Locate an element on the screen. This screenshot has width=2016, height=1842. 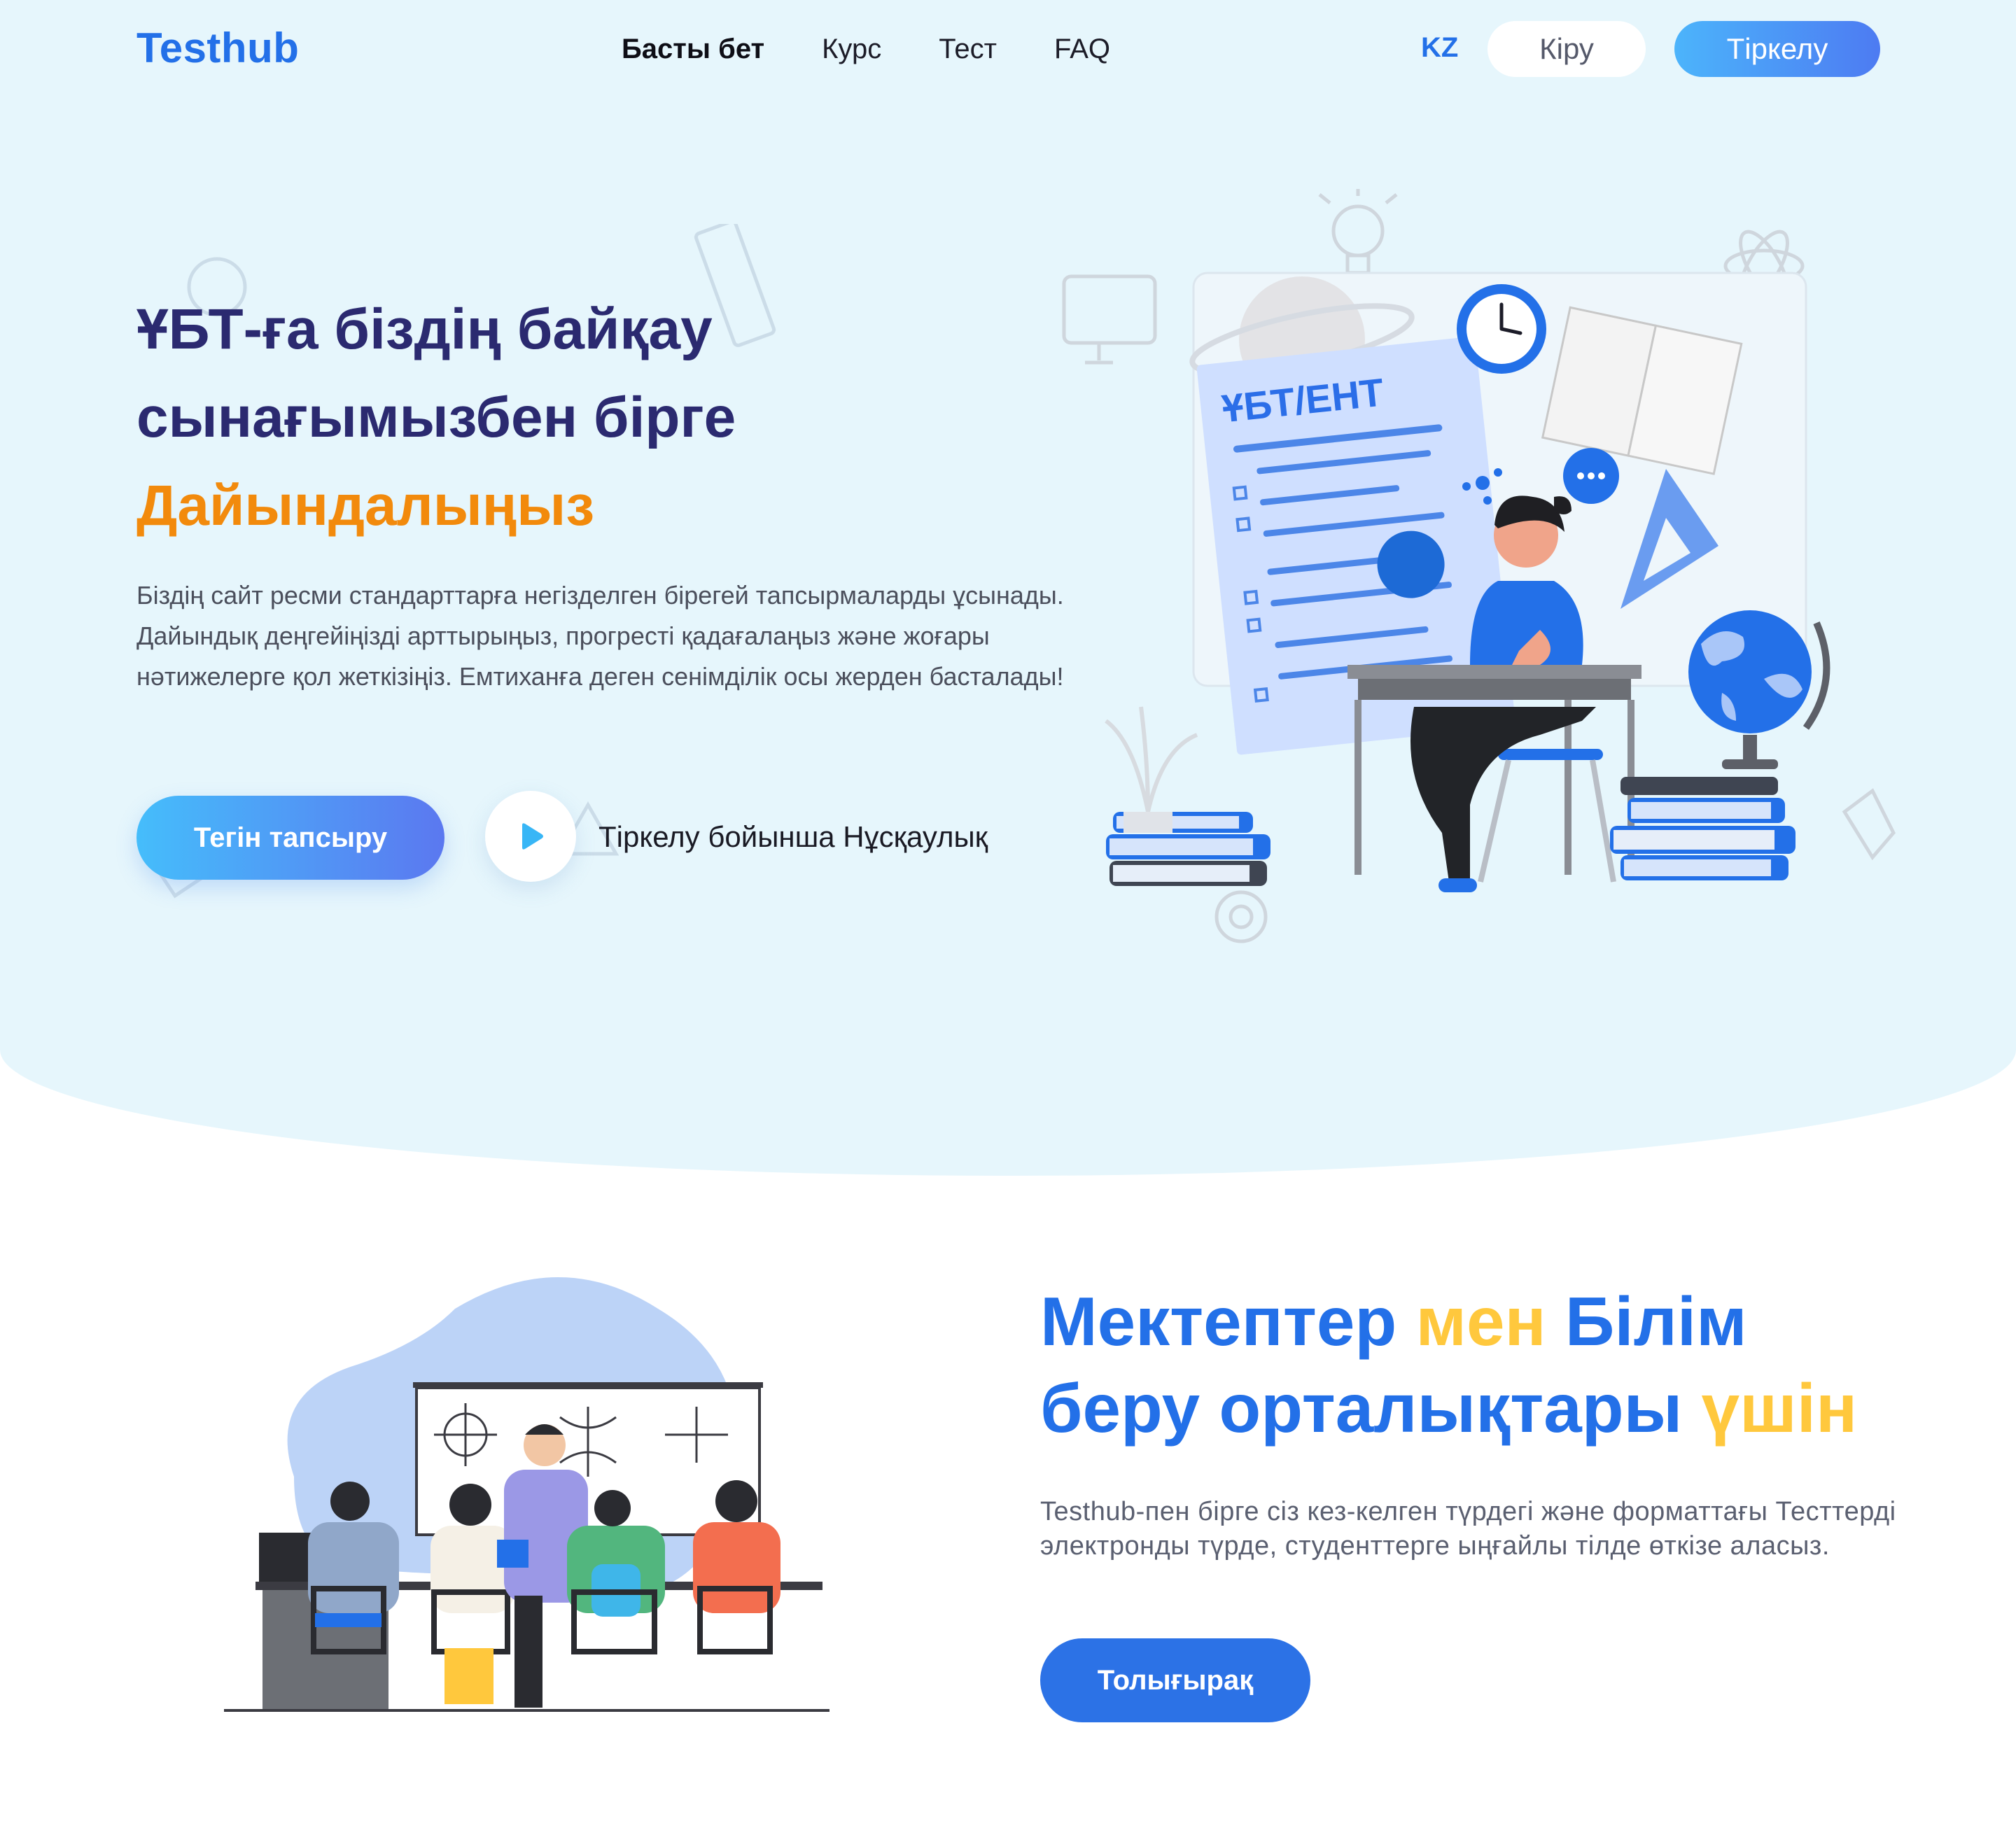
schools-title-part1: Мектептер is located at coordinates (1218, 1321).